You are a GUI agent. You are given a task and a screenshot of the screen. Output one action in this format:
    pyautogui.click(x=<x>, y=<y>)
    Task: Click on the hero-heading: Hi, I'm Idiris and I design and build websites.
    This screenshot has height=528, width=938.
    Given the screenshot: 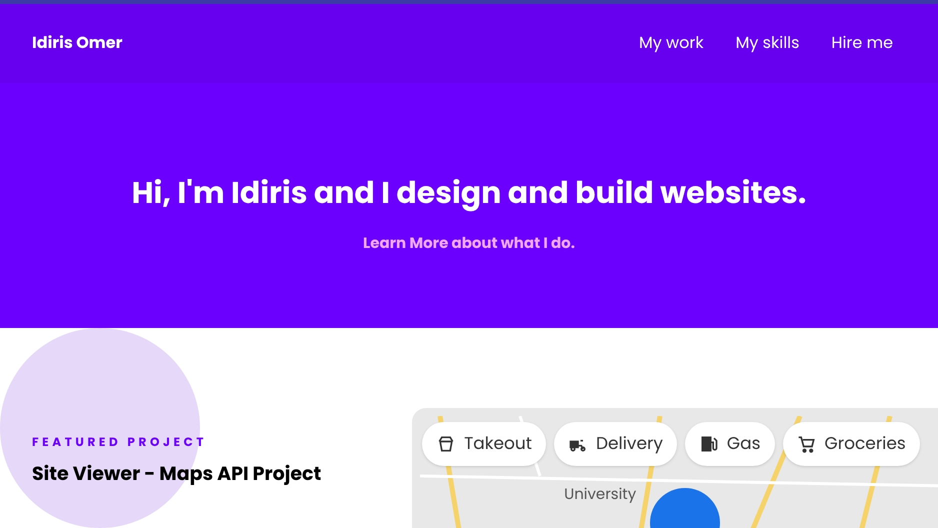 What is the action you would take?
    pyautogui.click(x=469, y=193)
    